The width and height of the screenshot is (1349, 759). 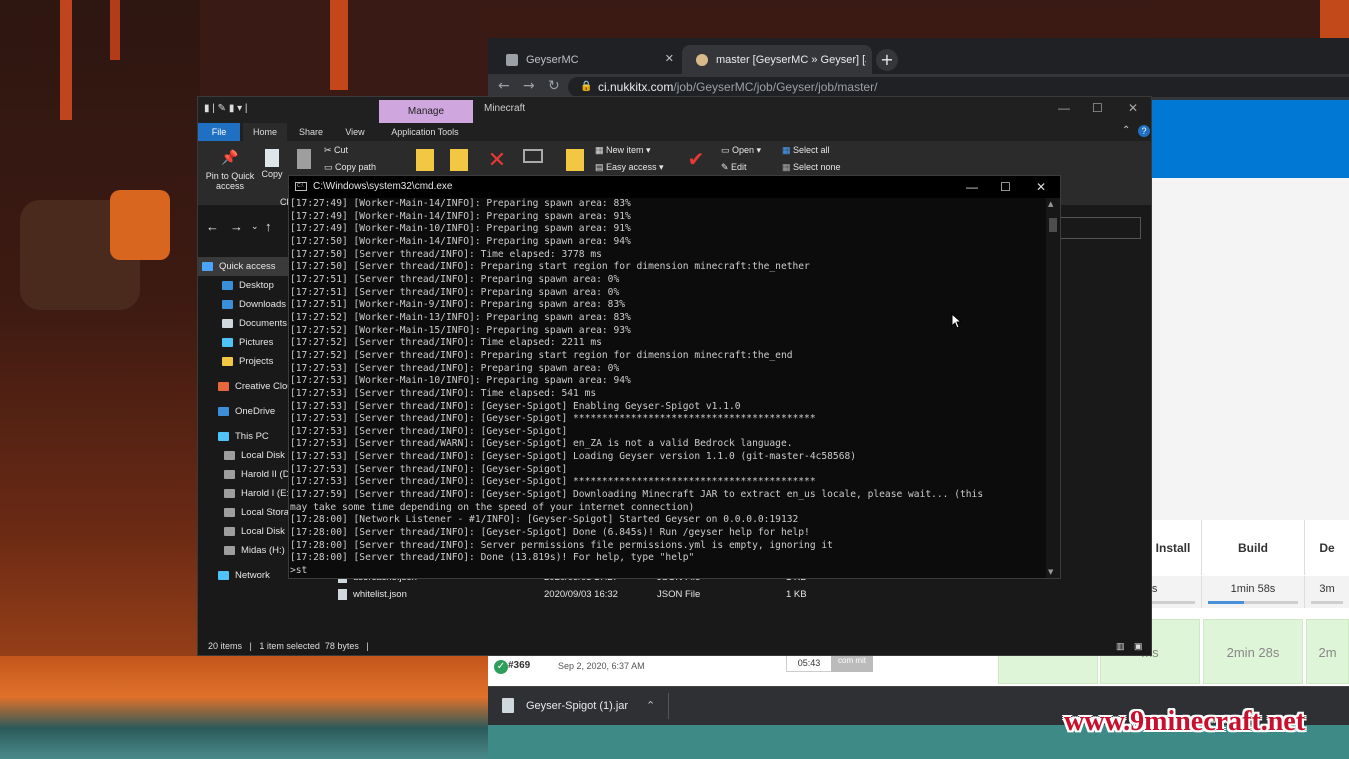 I want to click on quick-access-toolbar-icon: ▮ | ✎ ▮ ▾ |, so click(x=226, y=108).